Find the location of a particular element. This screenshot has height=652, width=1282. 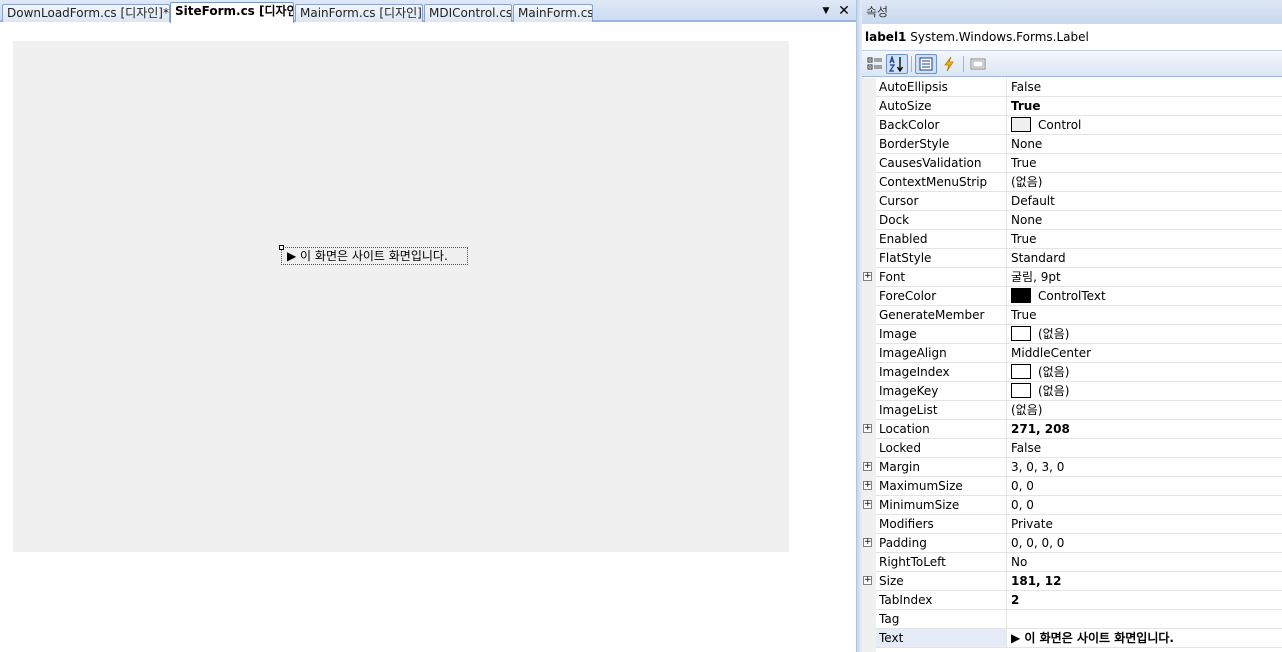

property-row: + MinimumSize 0, 0 is located at coordinates (1072, 505).